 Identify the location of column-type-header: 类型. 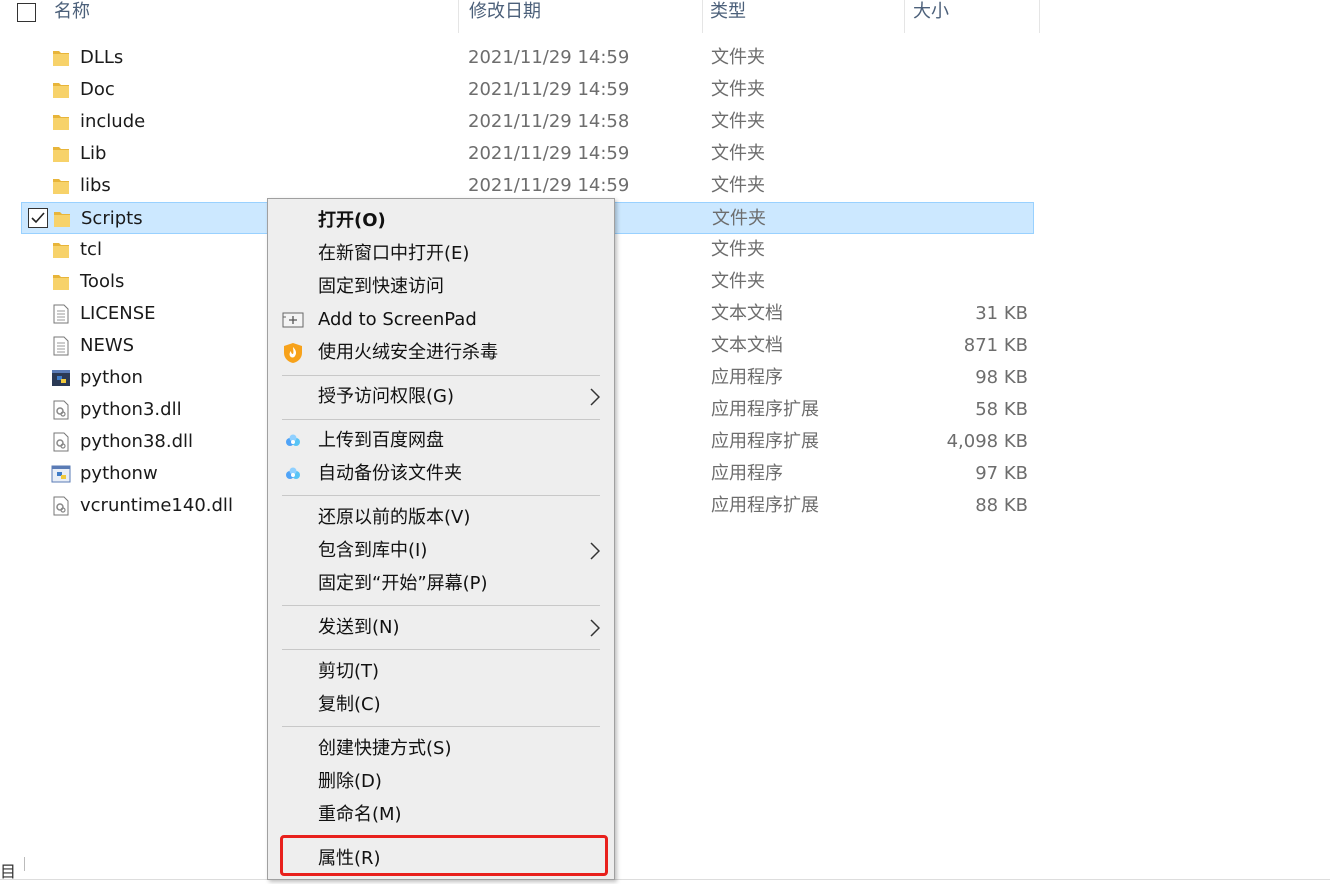
(802, 16).